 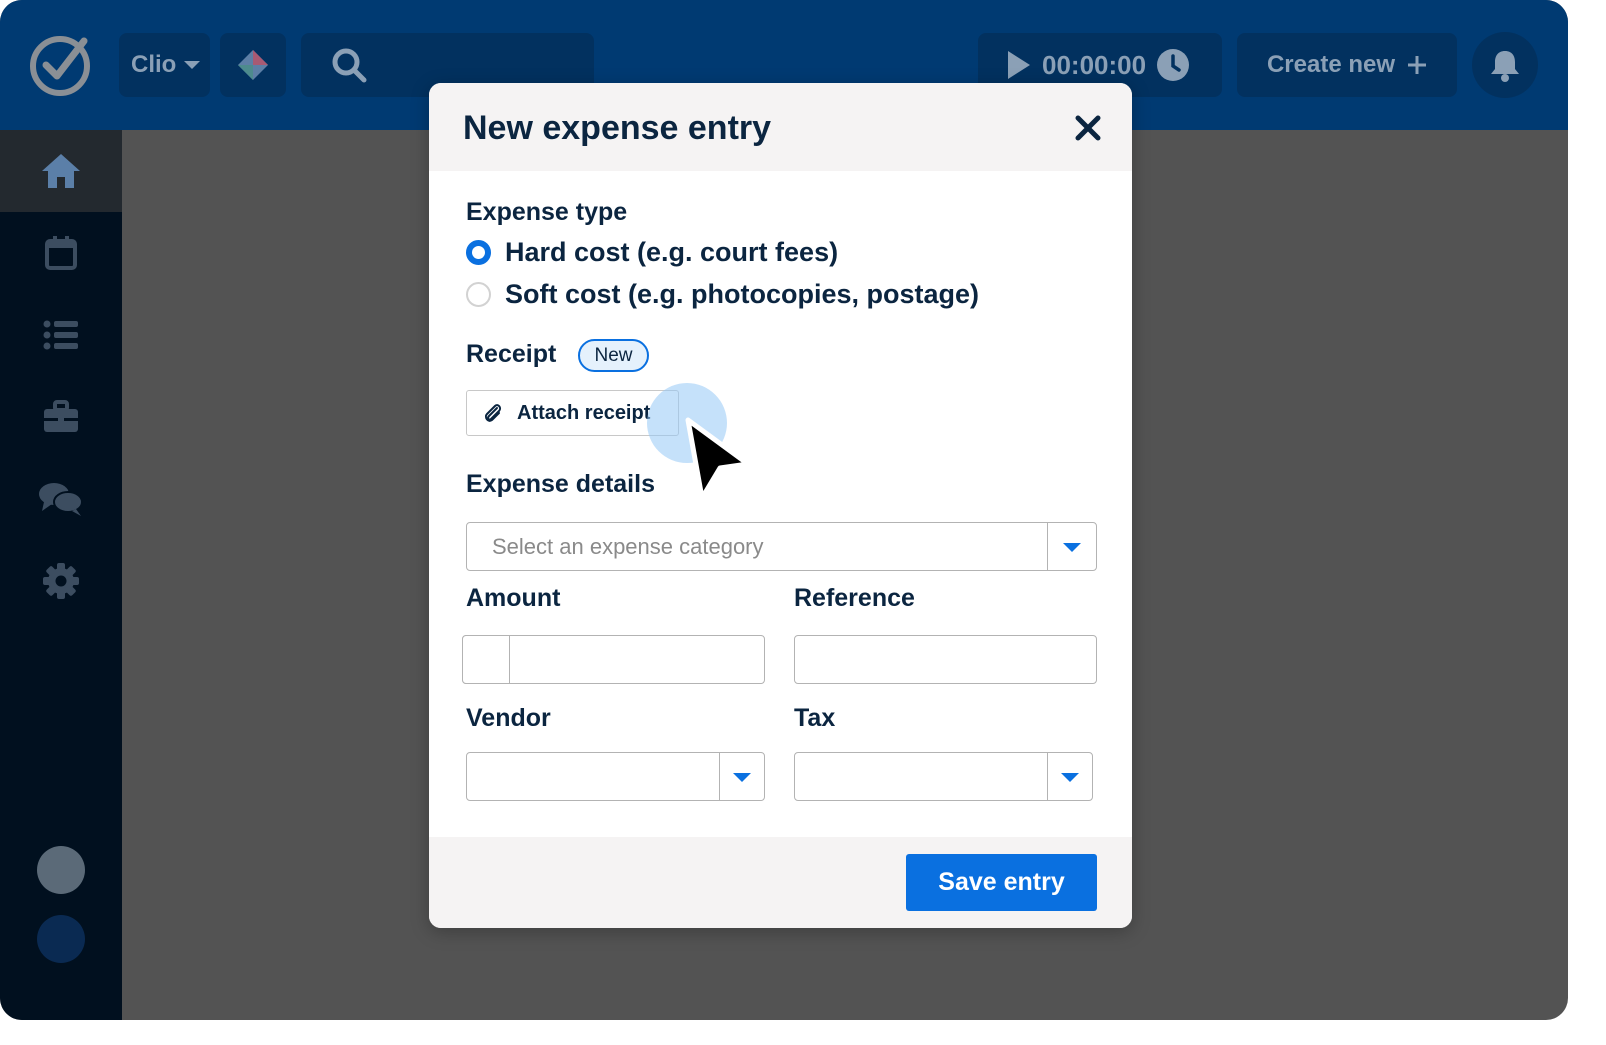 I want to click on vendor-label: Vendor, so click(x=508, y=718).